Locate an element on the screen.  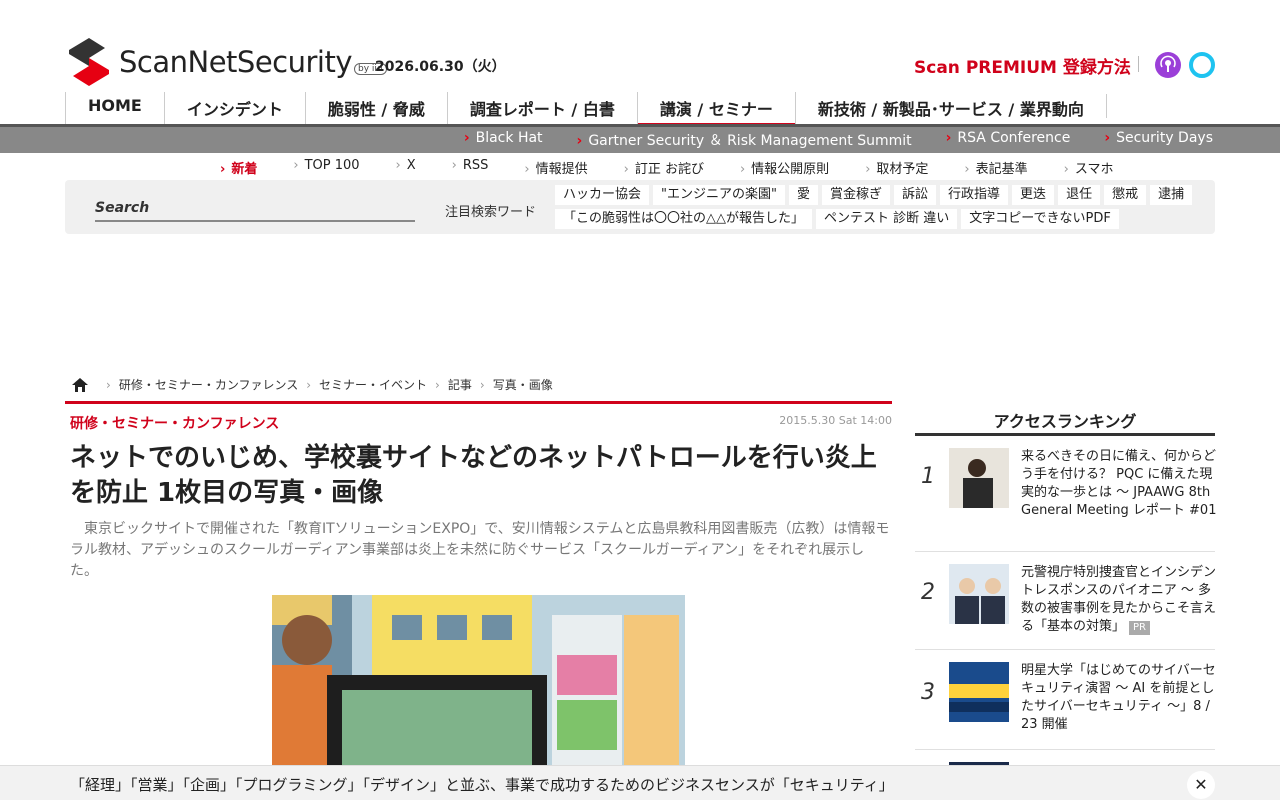
util-link-new: › 新着 is located at coordinates (238, 167).